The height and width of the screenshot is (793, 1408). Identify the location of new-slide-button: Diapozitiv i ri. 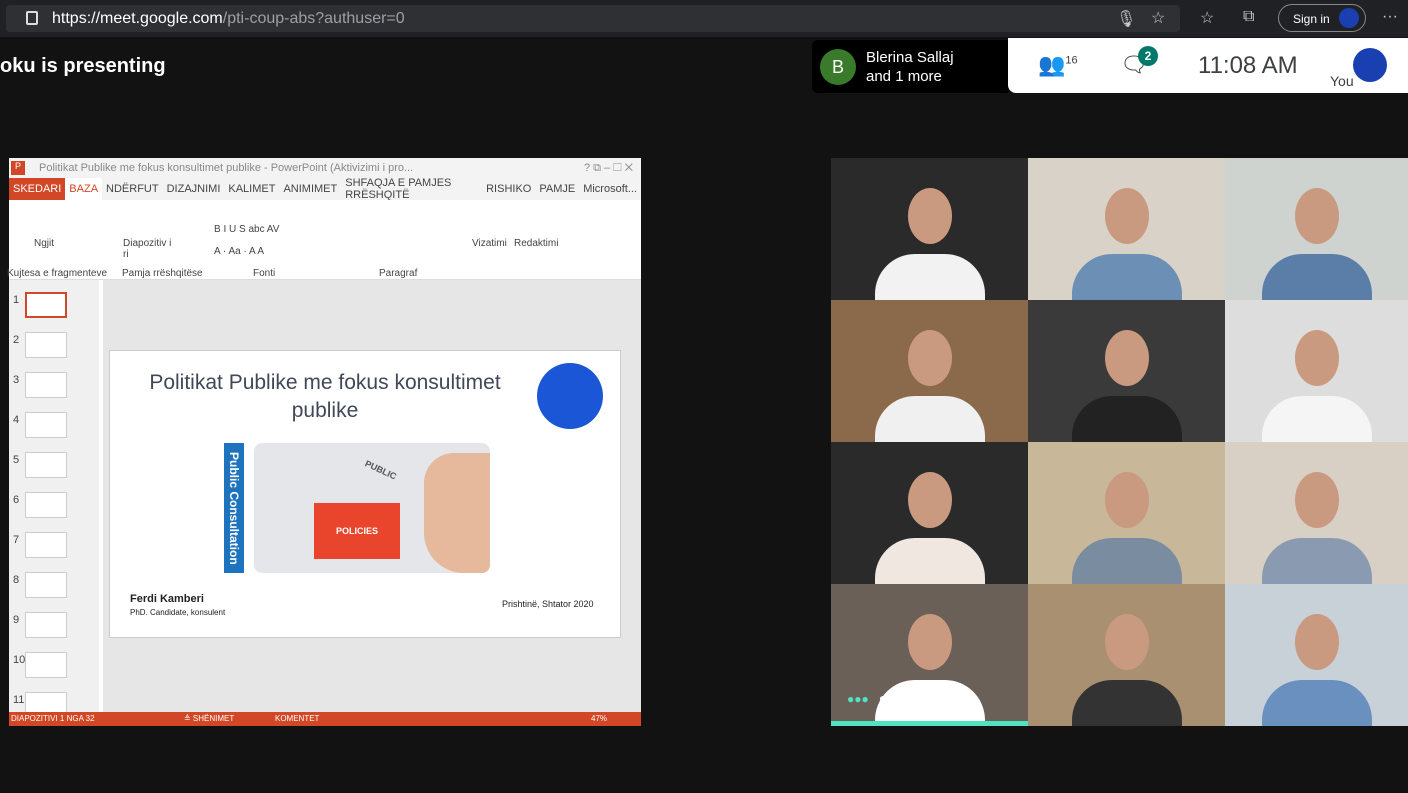
(148, 249).